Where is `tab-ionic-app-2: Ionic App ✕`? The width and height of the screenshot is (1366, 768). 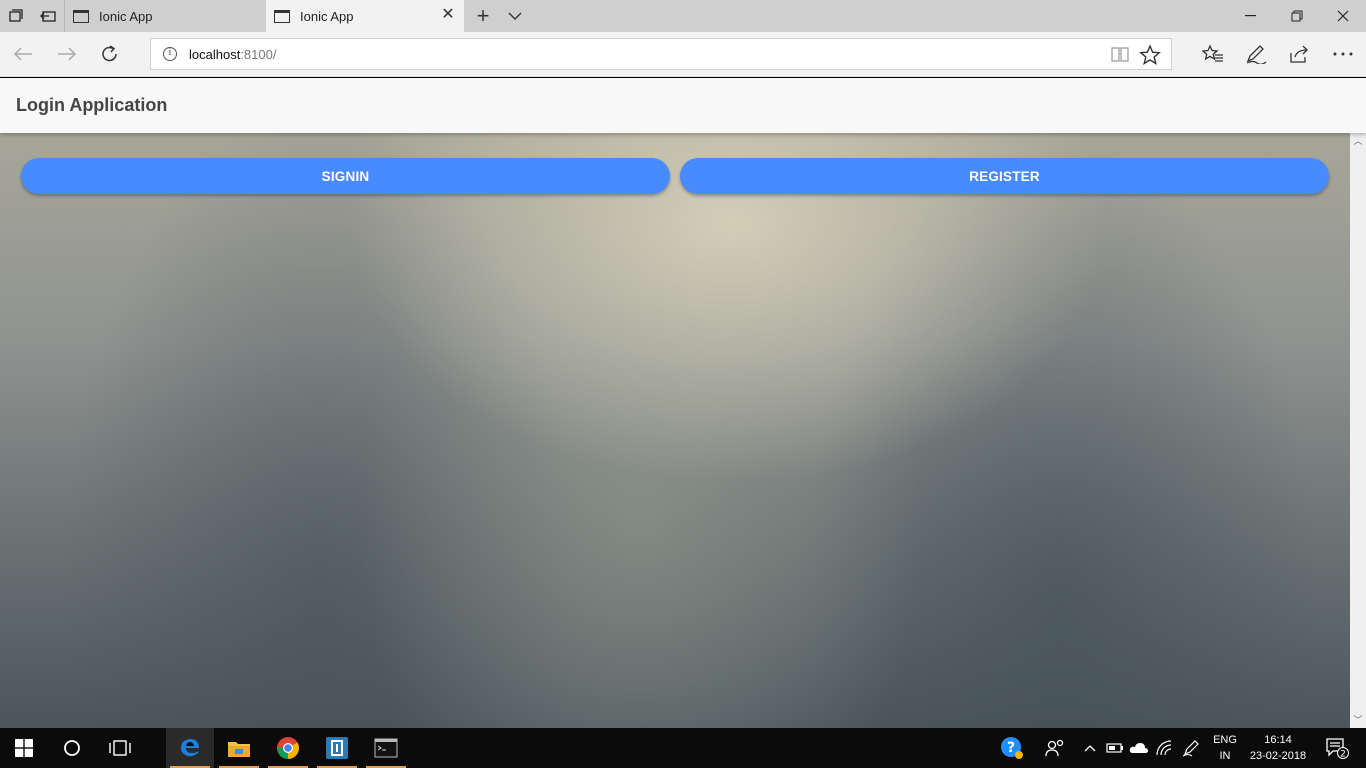
tab-ionic-app-2: Ionic App ✕ is located at coordinates (365, 16).